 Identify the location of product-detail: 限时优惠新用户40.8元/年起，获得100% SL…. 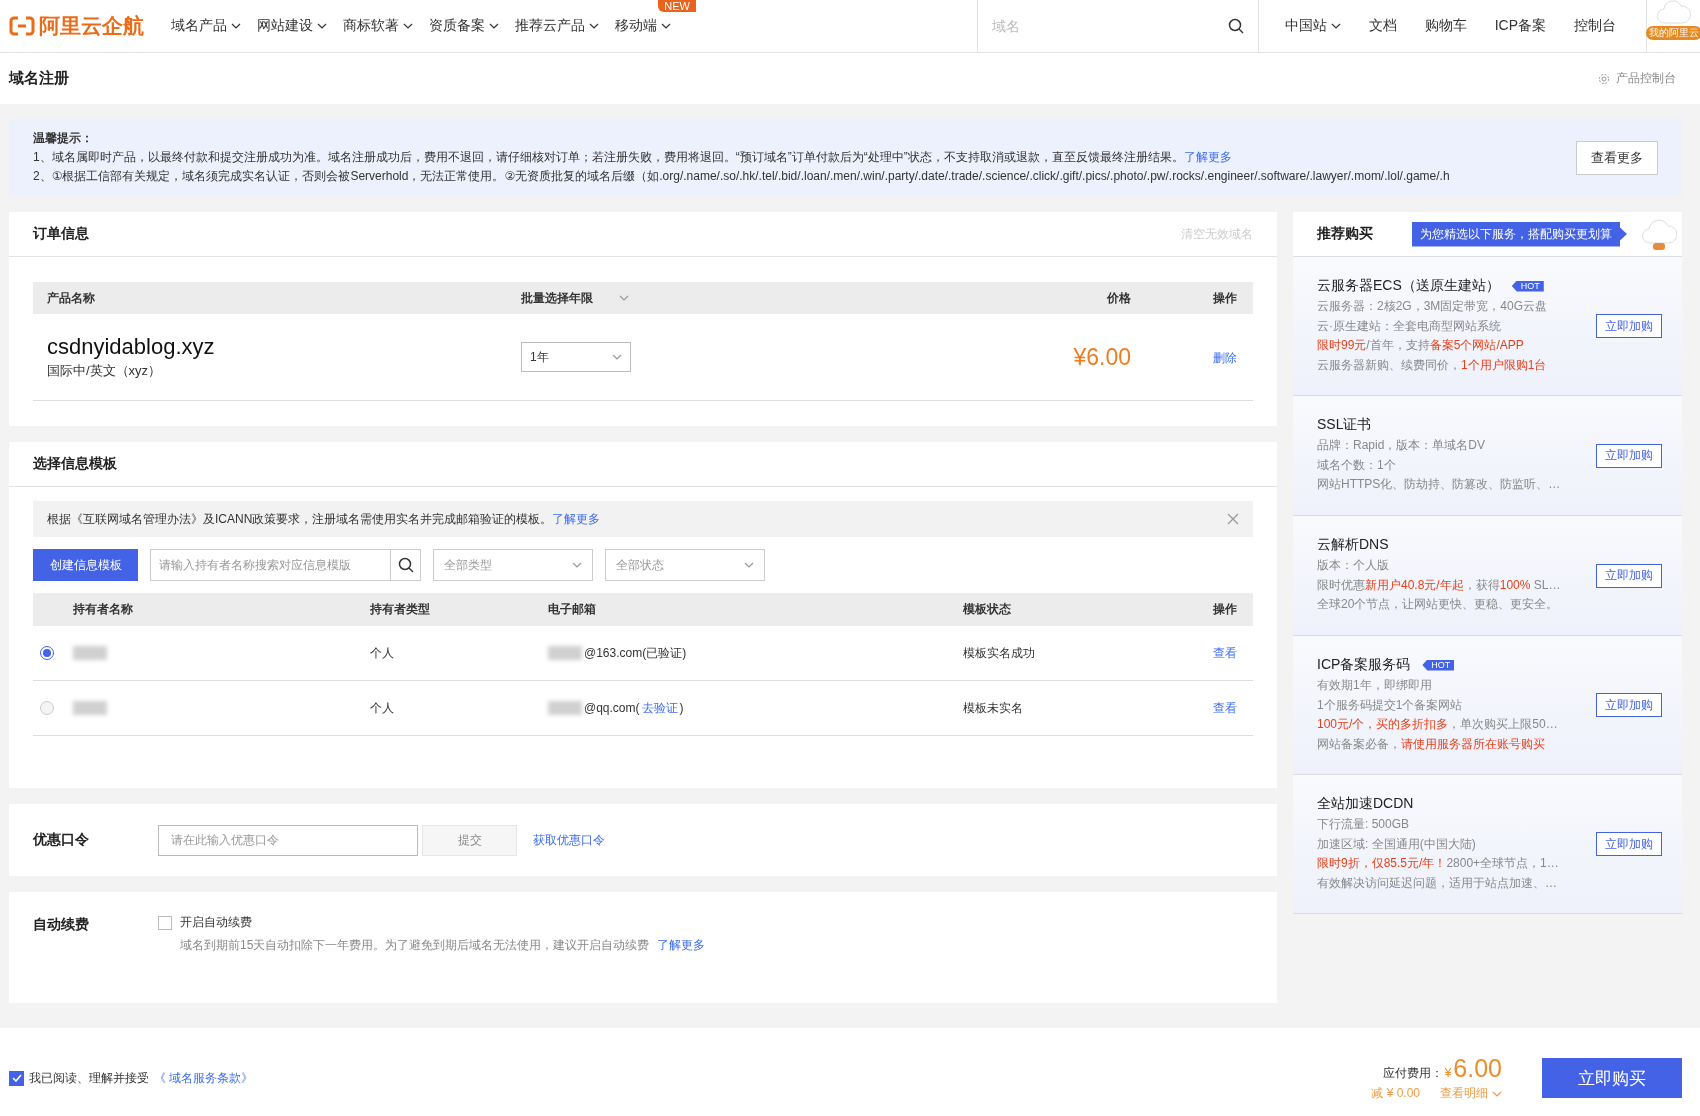
(1439, 585).